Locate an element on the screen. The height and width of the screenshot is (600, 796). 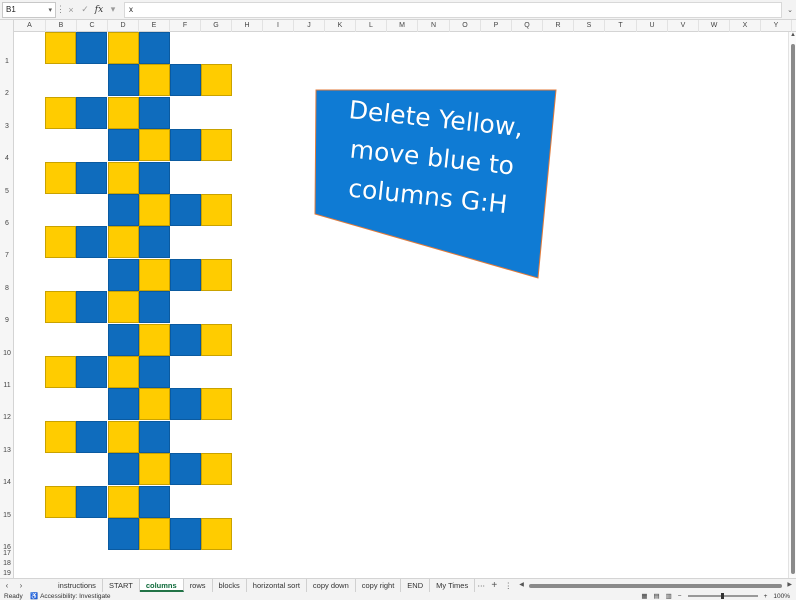
column-label: B is located at coordinates (61, 26).